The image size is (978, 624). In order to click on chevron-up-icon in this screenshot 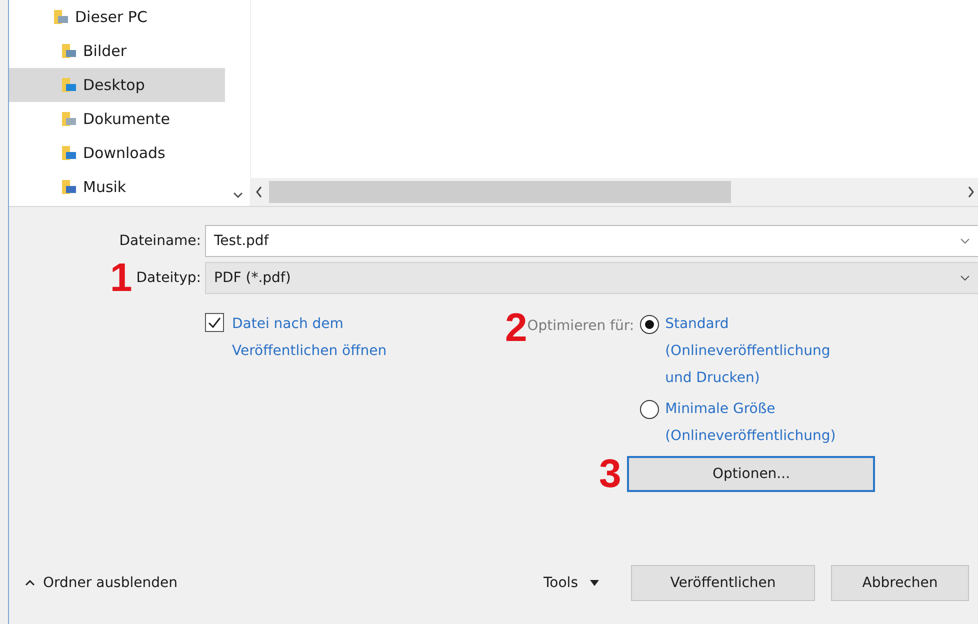, I will do `click(30, 583)`.